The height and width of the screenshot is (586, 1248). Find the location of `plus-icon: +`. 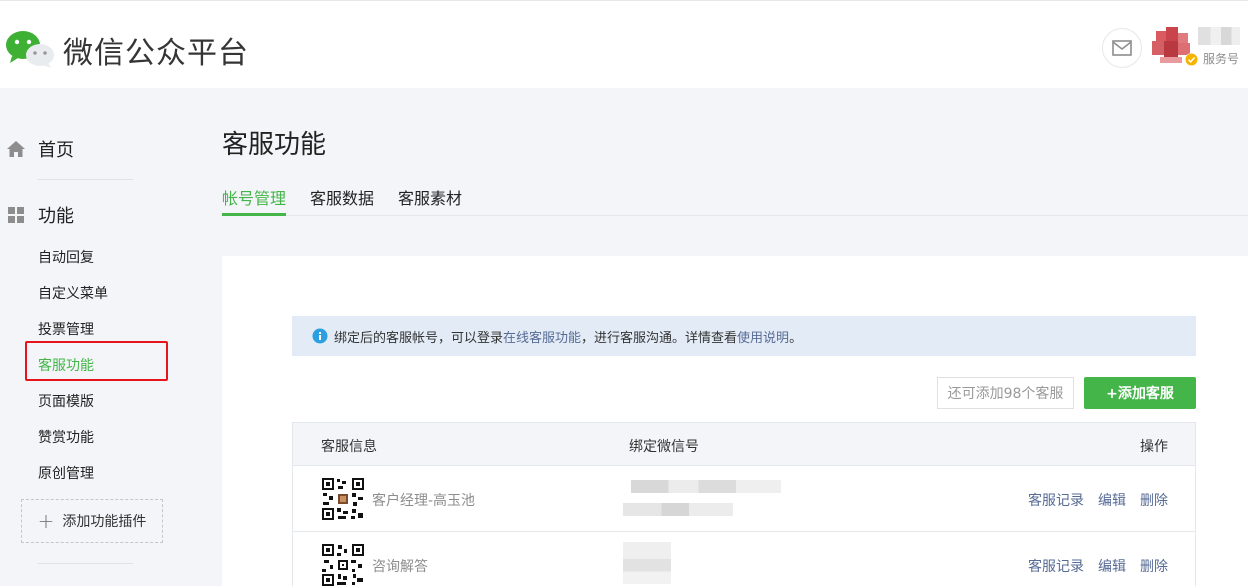

plus-icon: + is located at coordinates (46, 521).